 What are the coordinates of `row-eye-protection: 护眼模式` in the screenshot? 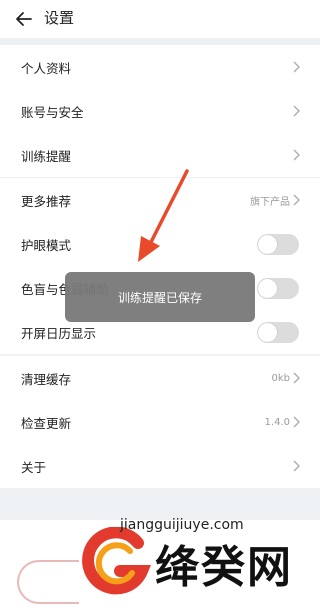 It's located at (160, 244).